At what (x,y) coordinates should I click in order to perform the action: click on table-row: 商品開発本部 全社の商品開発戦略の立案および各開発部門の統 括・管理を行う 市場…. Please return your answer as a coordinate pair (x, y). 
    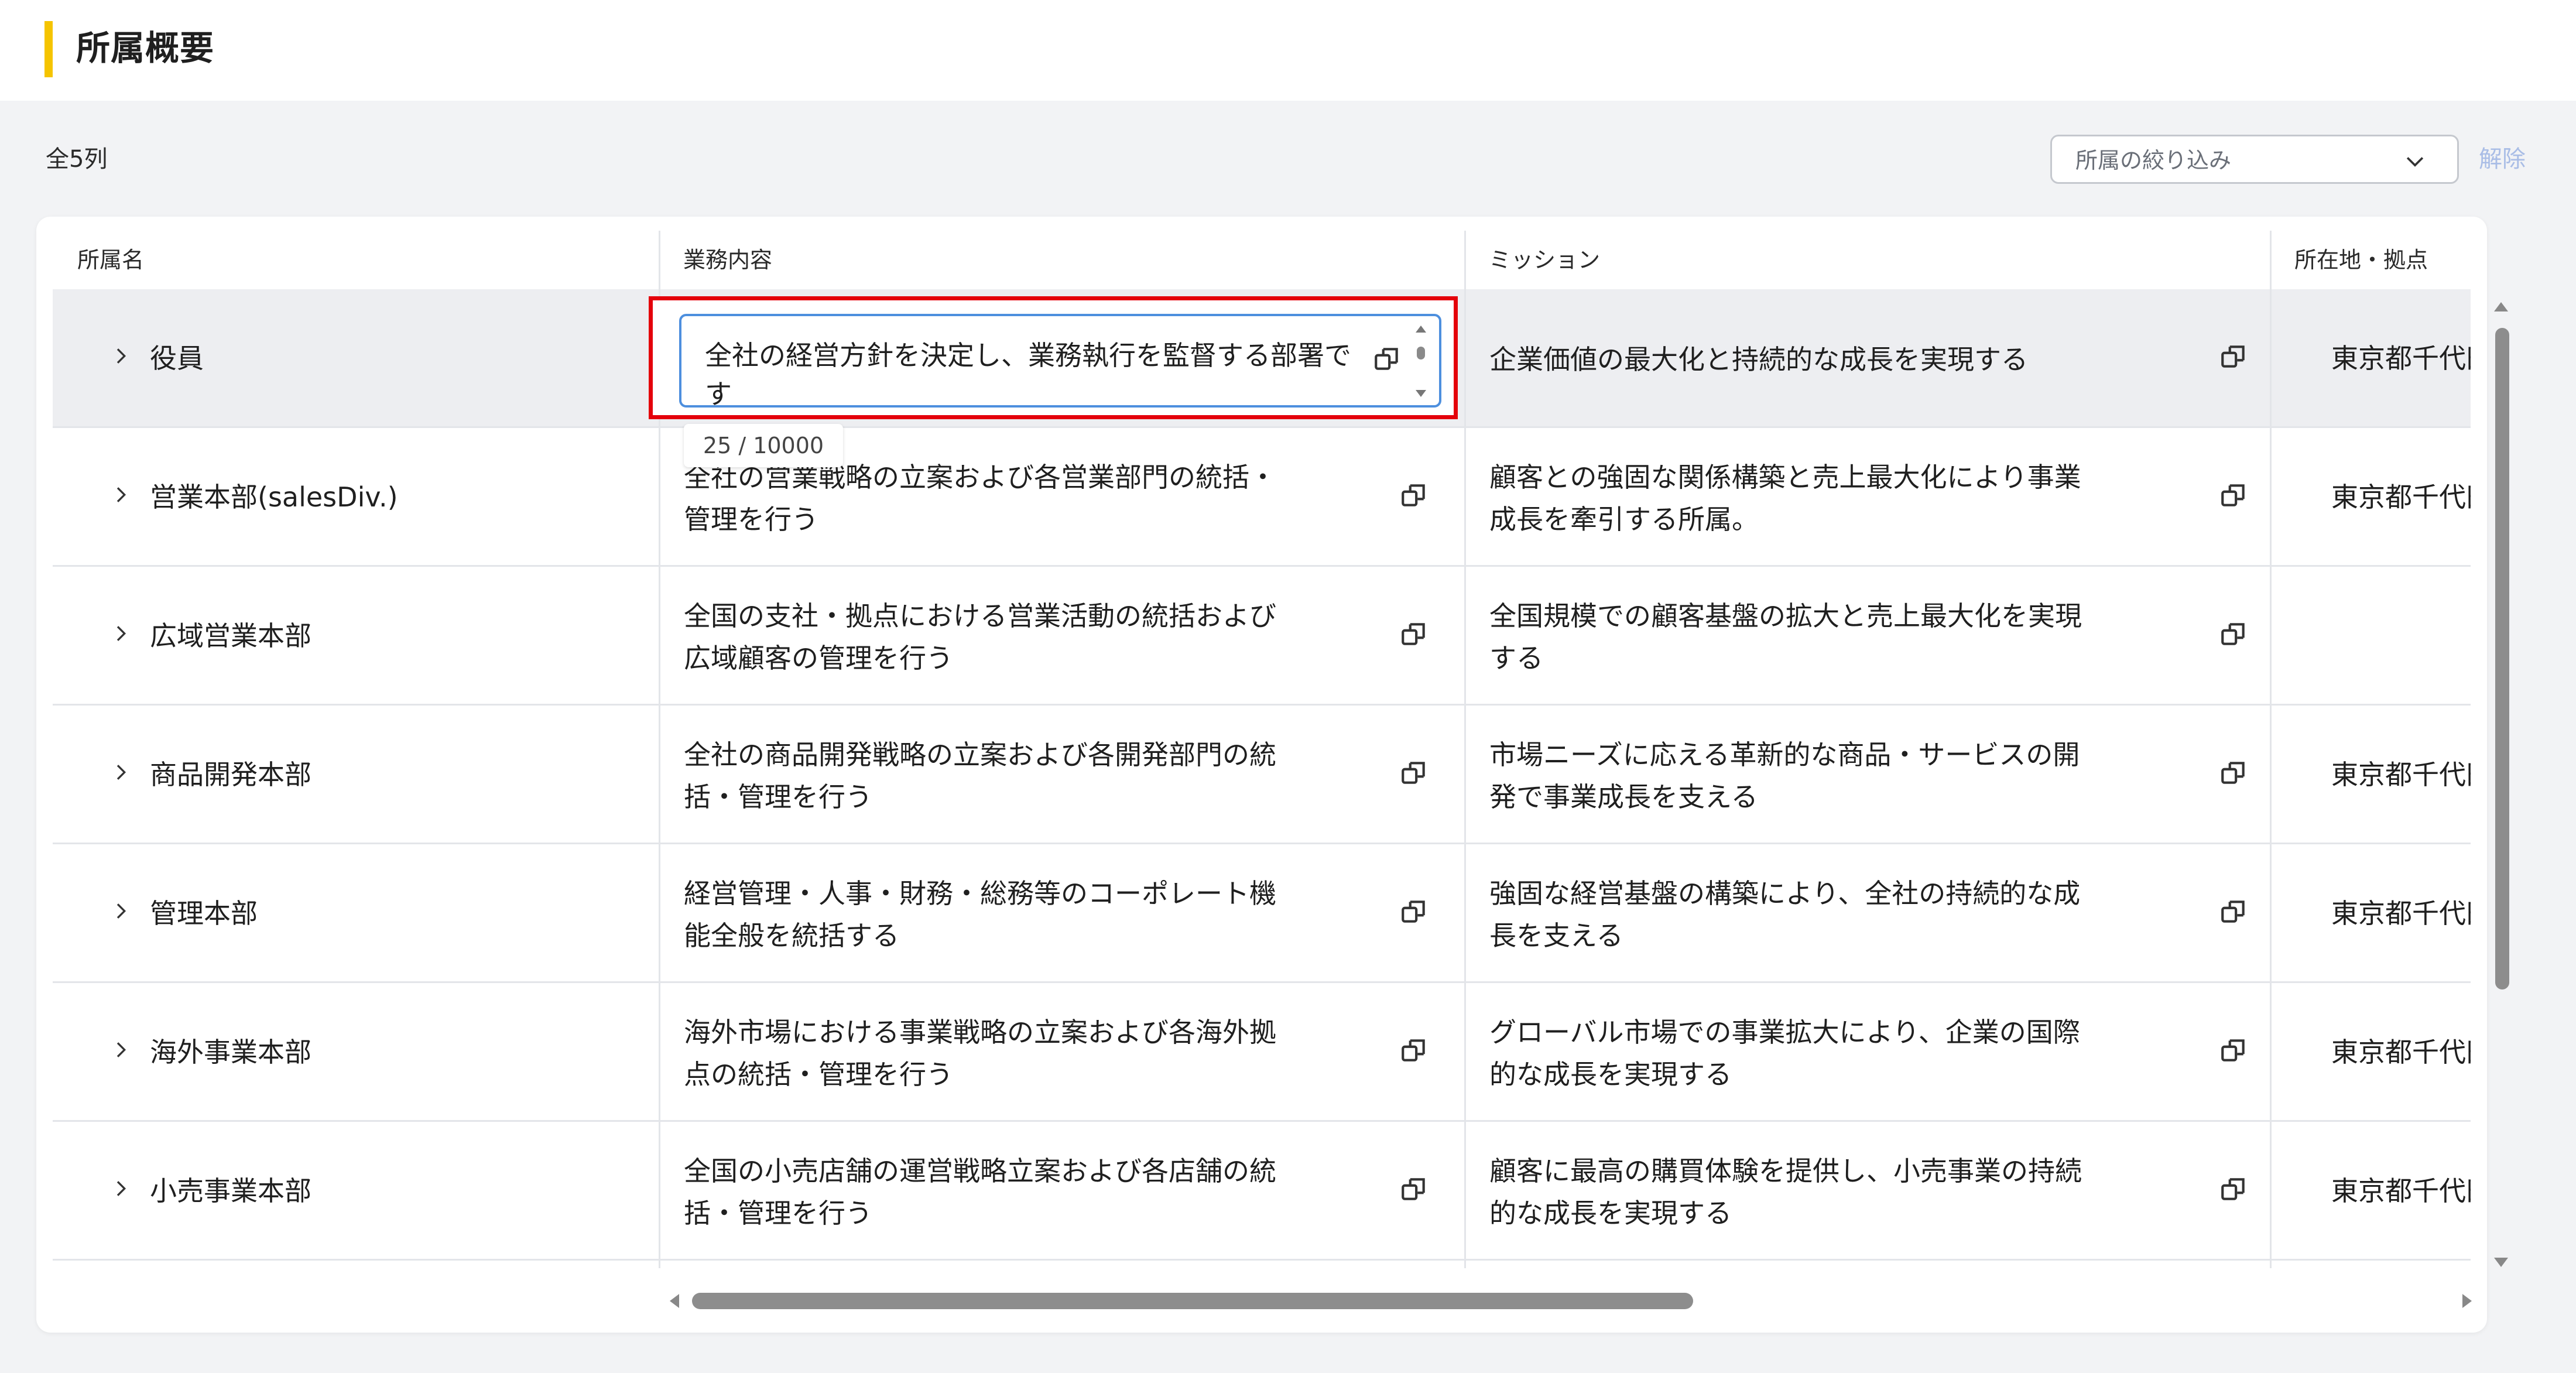
    Looking at the image, I should click on (1262, 775).